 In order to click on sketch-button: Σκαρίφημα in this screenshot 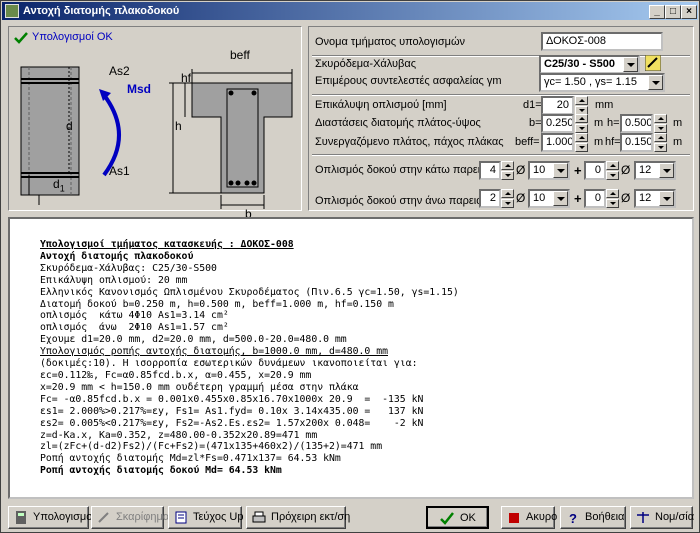, I will do `click(130, 517)`.